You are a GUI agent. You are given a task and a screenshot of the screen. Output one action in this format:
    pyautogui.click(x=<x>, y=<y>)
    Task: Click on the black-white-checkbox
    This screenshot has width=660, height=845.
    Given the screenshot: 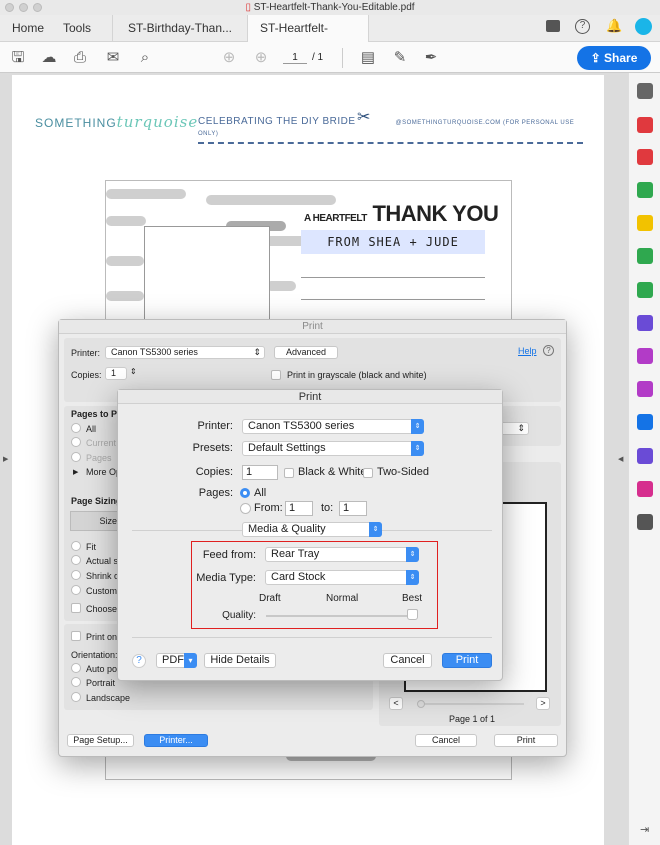 What is the action you would take?
    pyautogui.click(x=289, y=473)
    